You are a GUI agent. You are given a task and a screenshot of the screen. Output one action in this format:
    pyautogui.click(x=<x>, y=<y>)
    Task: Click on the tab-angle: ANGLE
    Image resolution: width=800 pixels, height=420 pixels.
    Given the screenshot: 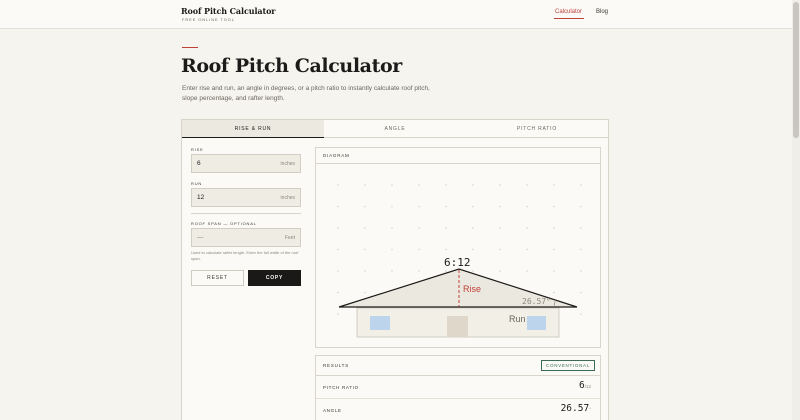 What is the action you would take?
    pyautogui.click(x=395, y=129)
    